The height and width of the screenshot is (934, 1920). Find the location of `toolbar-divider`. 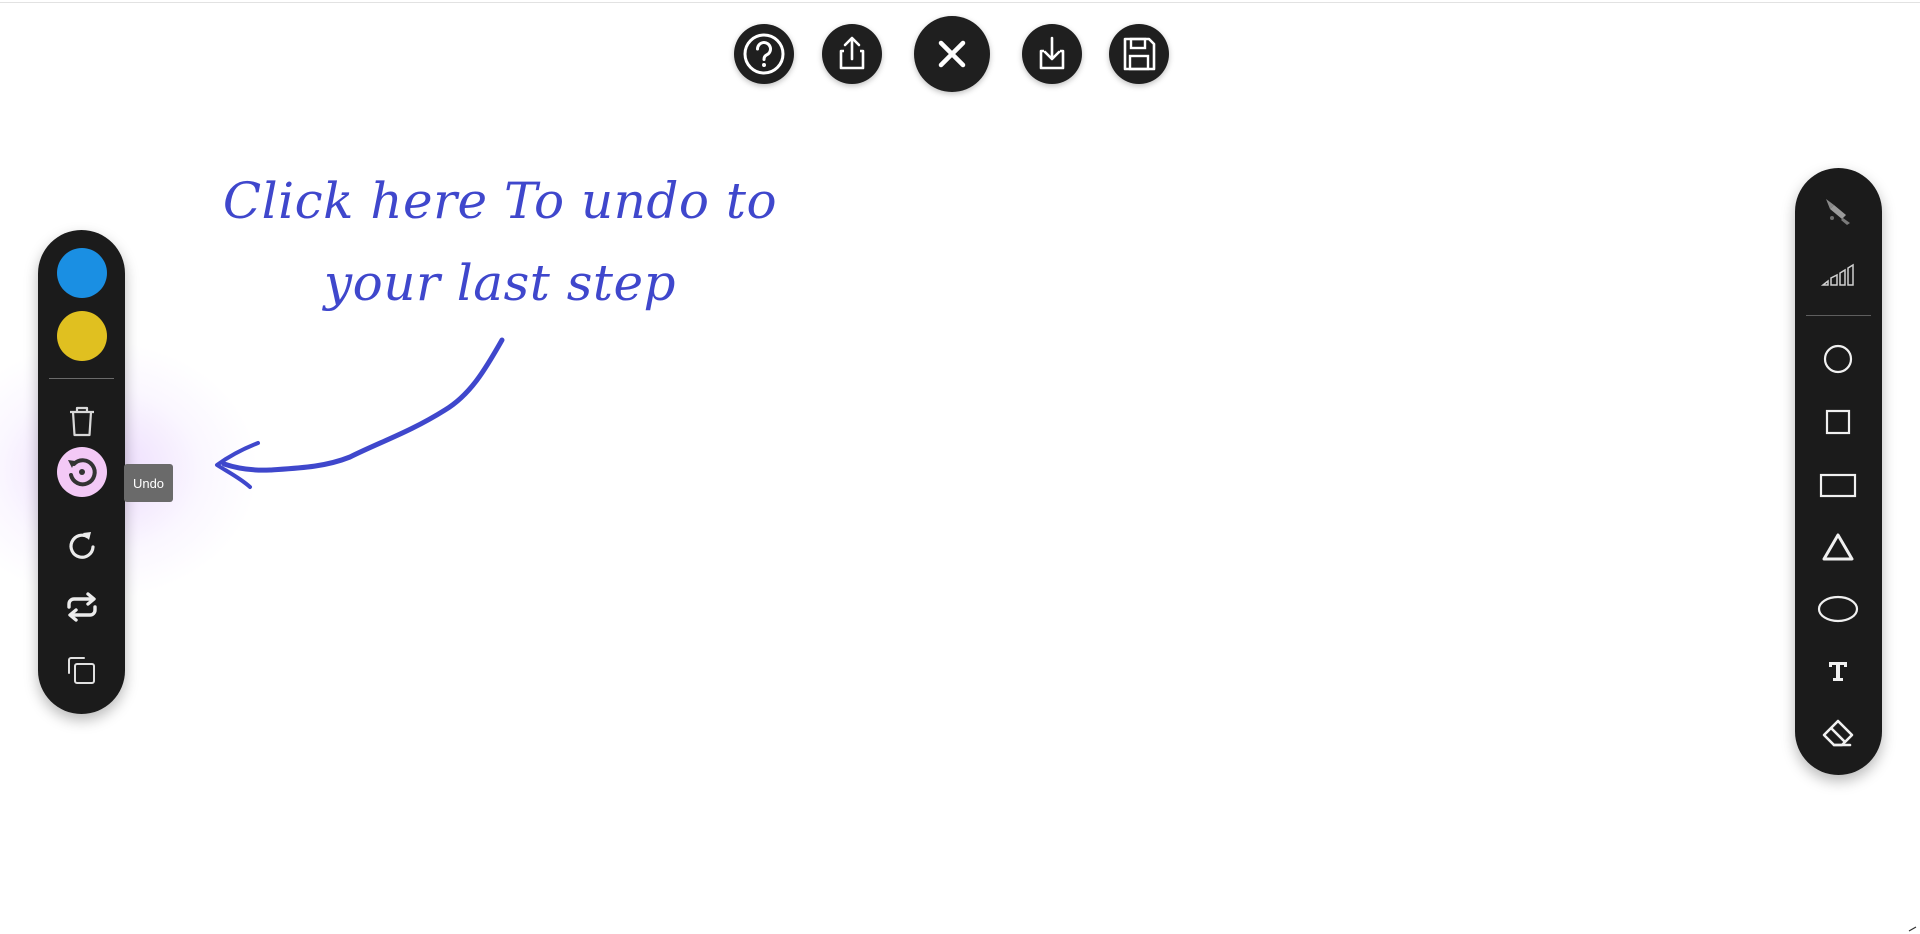

toolbar-divider is located at coordinates (1838, 315).